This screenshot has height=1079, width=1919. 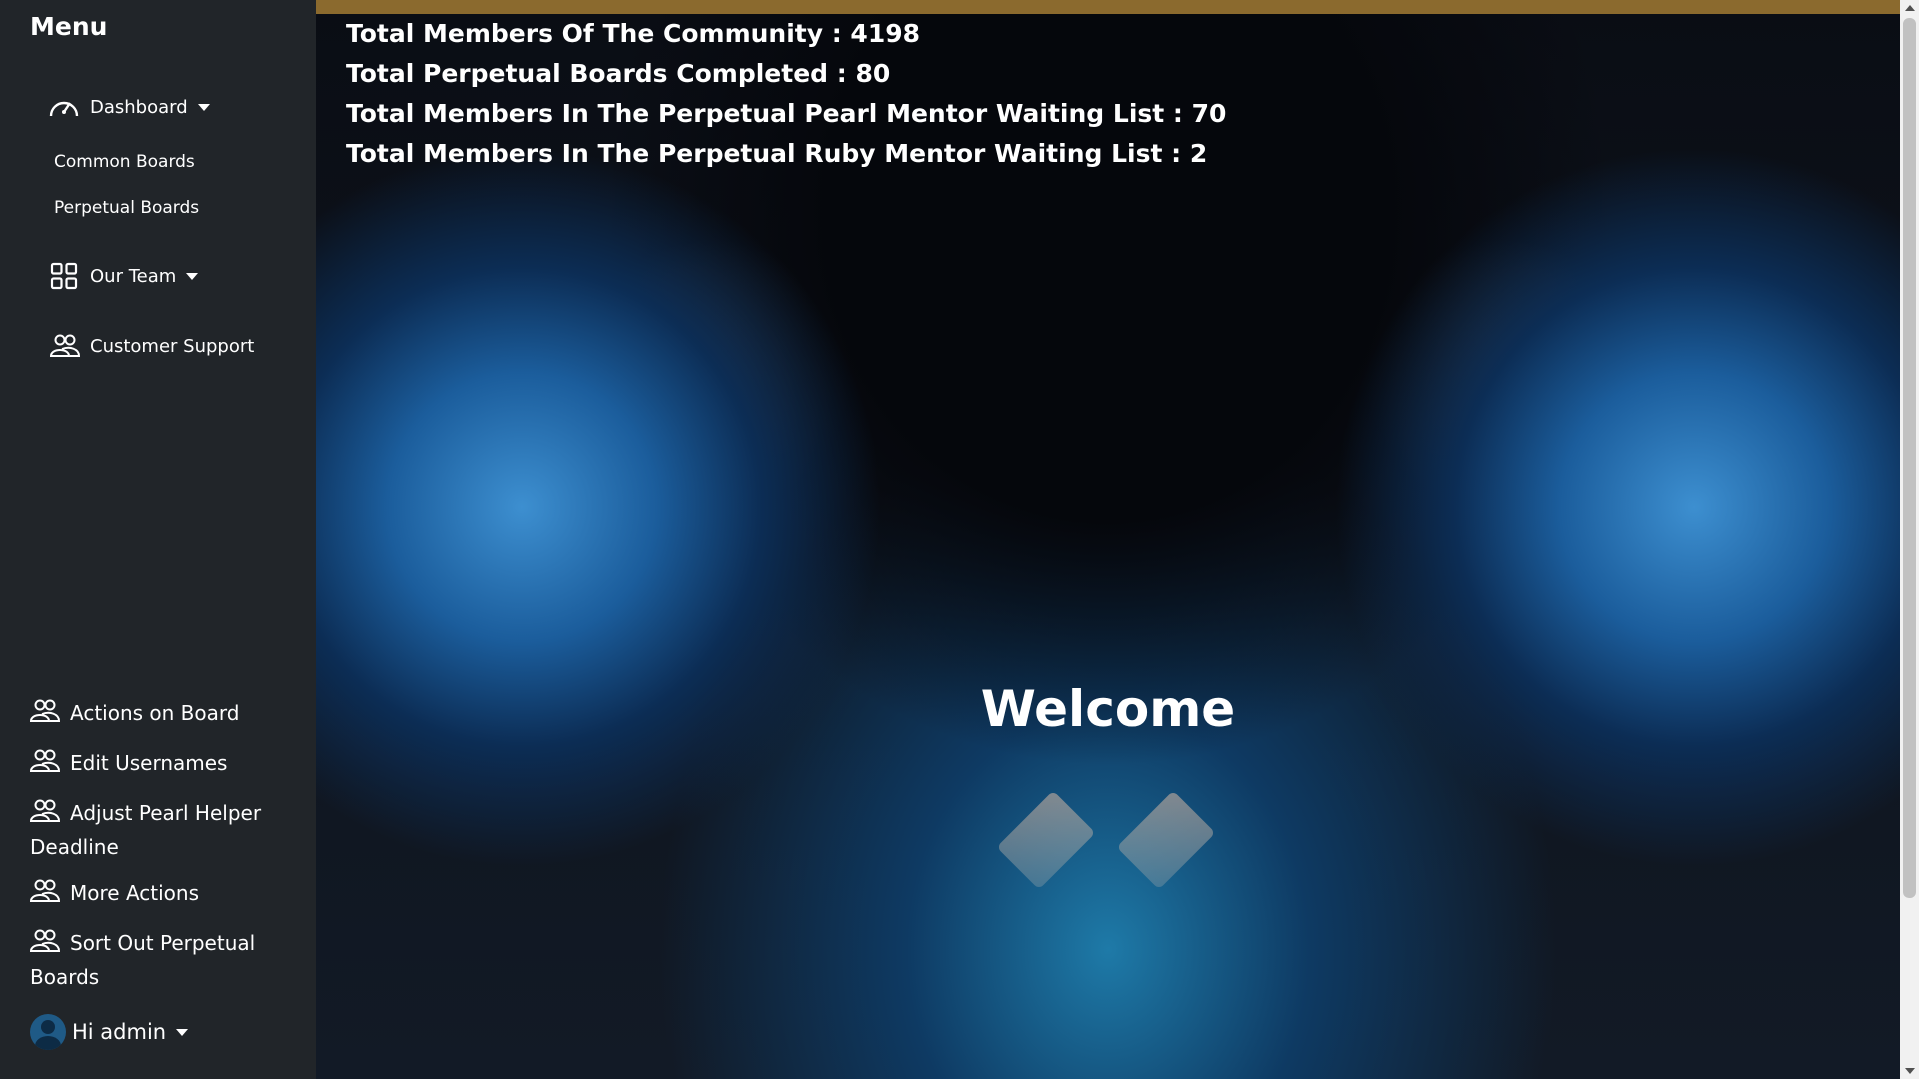 I want to click on sidebar-item-perpetual-boards: Perpetual Boards, so click(x=126, y=208).